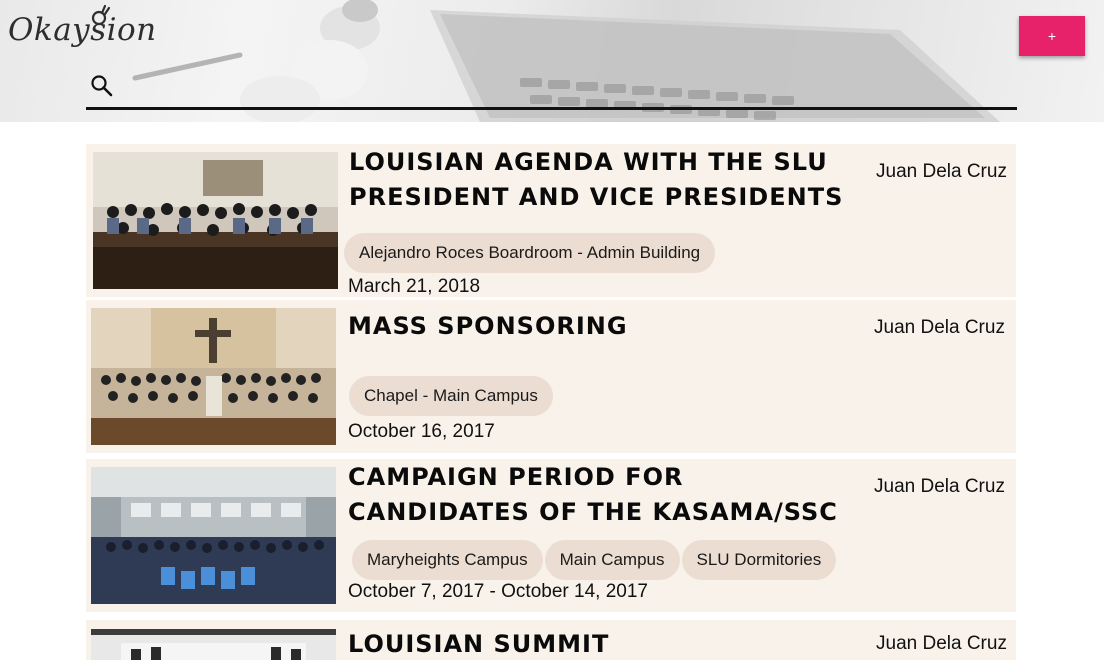  Describe the element at coordinates (447, 560) in the screenshot. I see `venue-tag: Maryheights Campus` at that location.